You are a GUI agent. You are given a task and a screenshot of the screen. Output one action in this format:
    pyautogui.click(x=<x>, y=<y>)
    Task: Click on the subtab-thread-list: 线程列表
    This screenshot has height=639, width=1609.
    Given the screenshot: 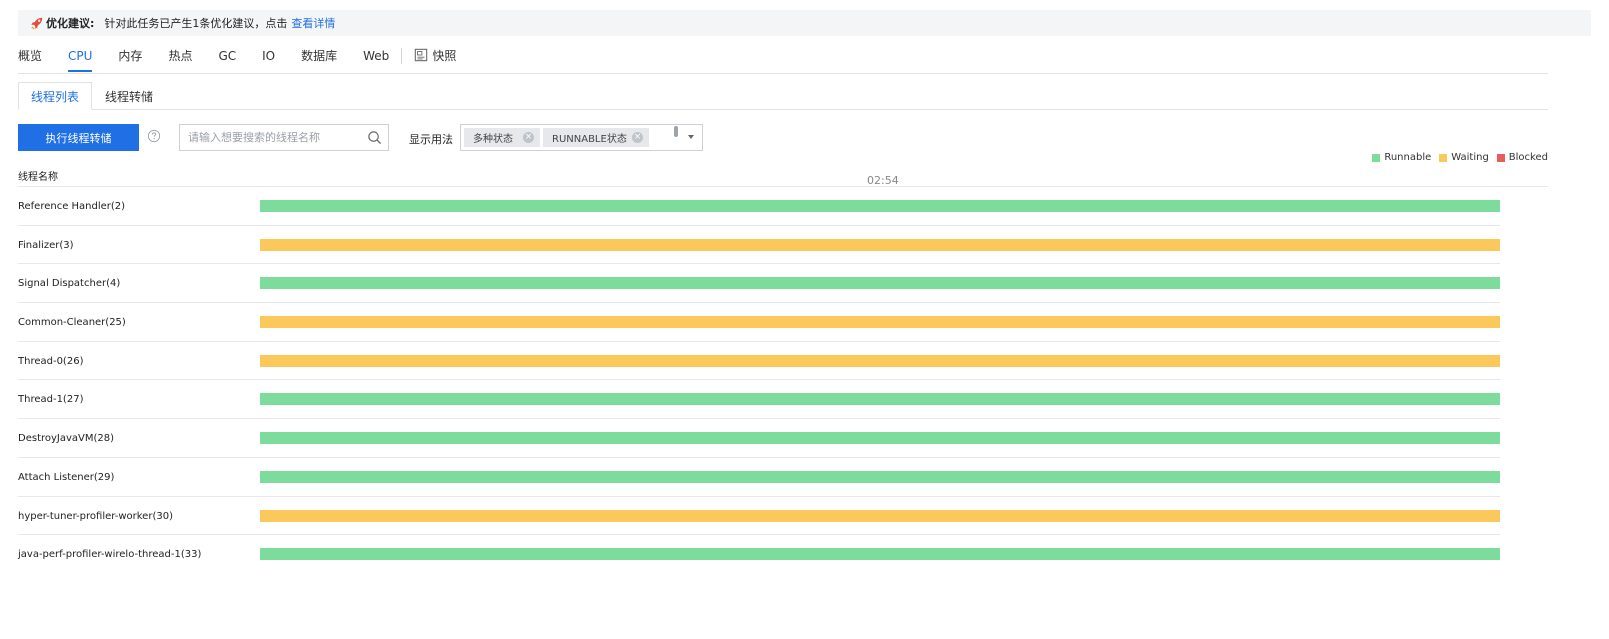 What is the action you would take?
    pyautogui.click(x=55, y=96)
    